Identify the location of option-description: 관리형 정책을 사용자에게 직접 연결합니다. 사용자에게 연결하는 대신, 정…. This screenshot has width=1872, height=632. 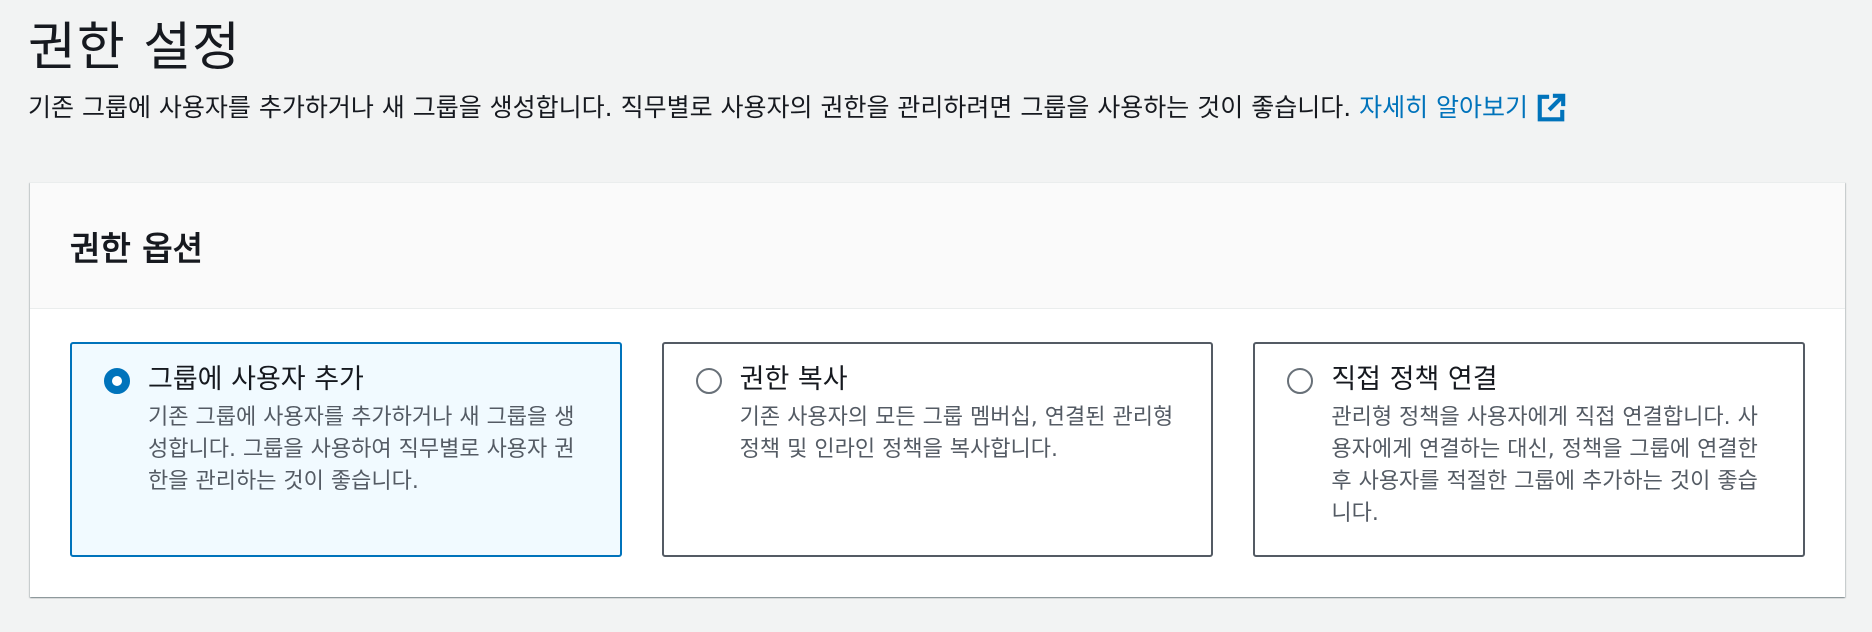
(1544, 465).